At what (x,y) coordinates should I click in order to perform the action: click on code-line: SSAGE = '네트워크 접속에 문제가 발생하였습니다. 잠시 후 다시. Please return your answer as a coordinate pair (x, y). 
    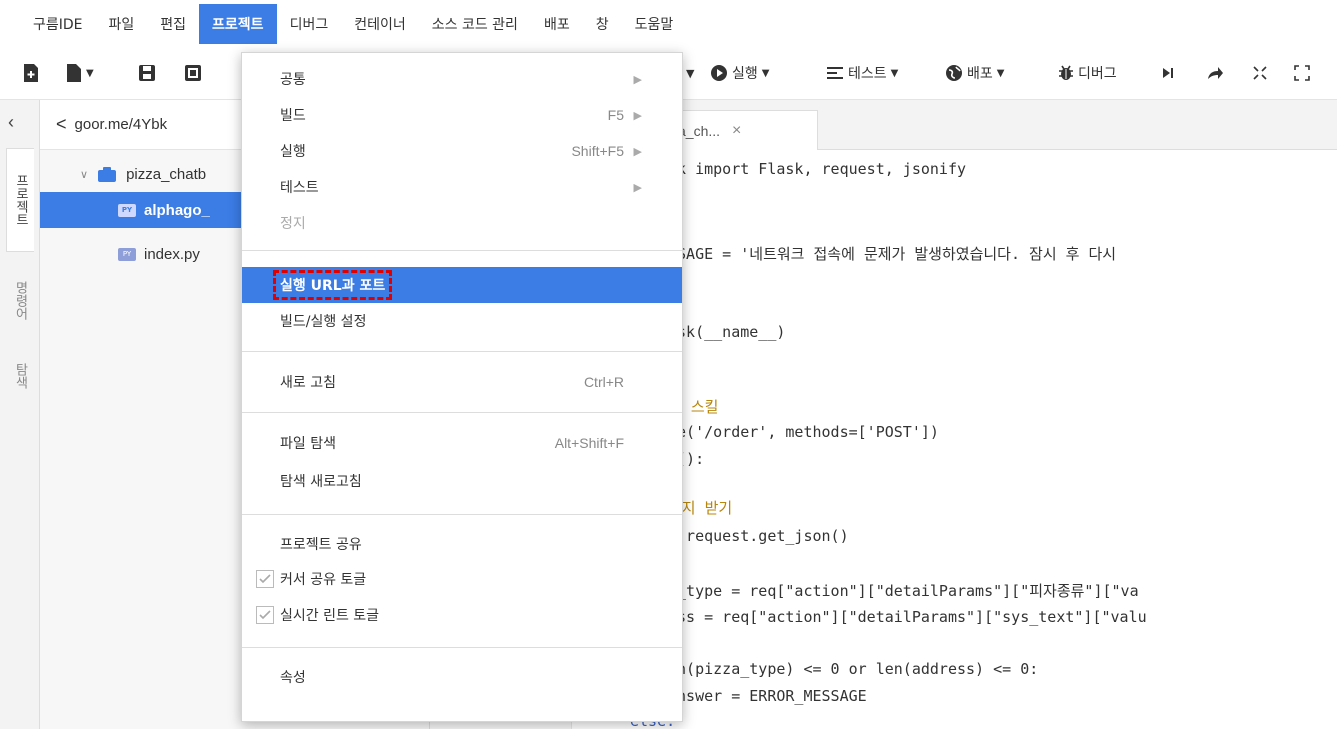
    Looking at the image, I should click on (892, 253).